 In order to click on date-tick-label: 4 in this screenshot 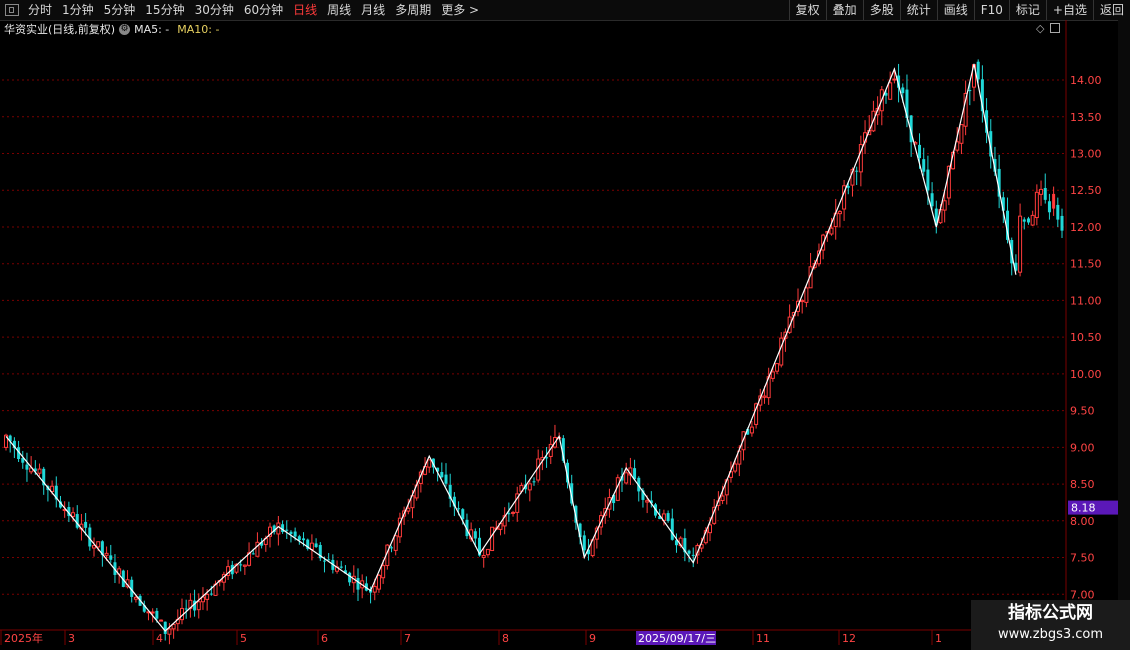, I will do `click(159, 638)`.